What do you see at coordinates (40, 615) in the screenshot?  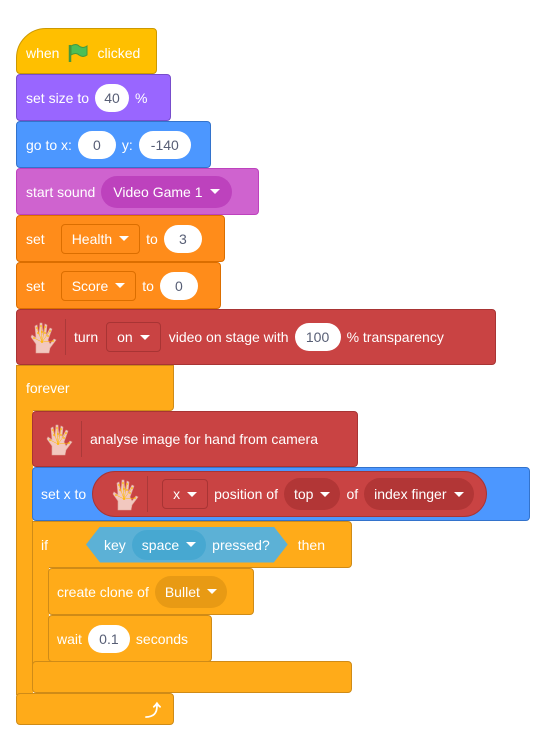 I see `if-left-arm` at bounding box center [40, 615].